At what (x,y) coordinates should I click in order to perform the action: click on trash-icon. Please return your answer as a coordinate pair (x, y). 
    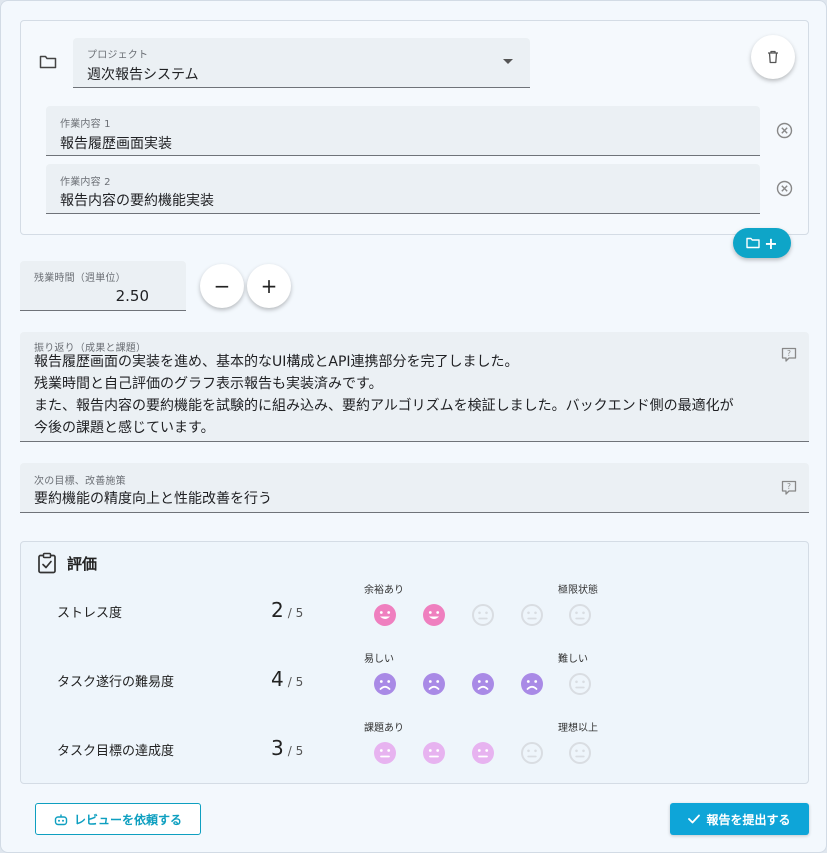
    Looking at the image, I should click on (773, 57).